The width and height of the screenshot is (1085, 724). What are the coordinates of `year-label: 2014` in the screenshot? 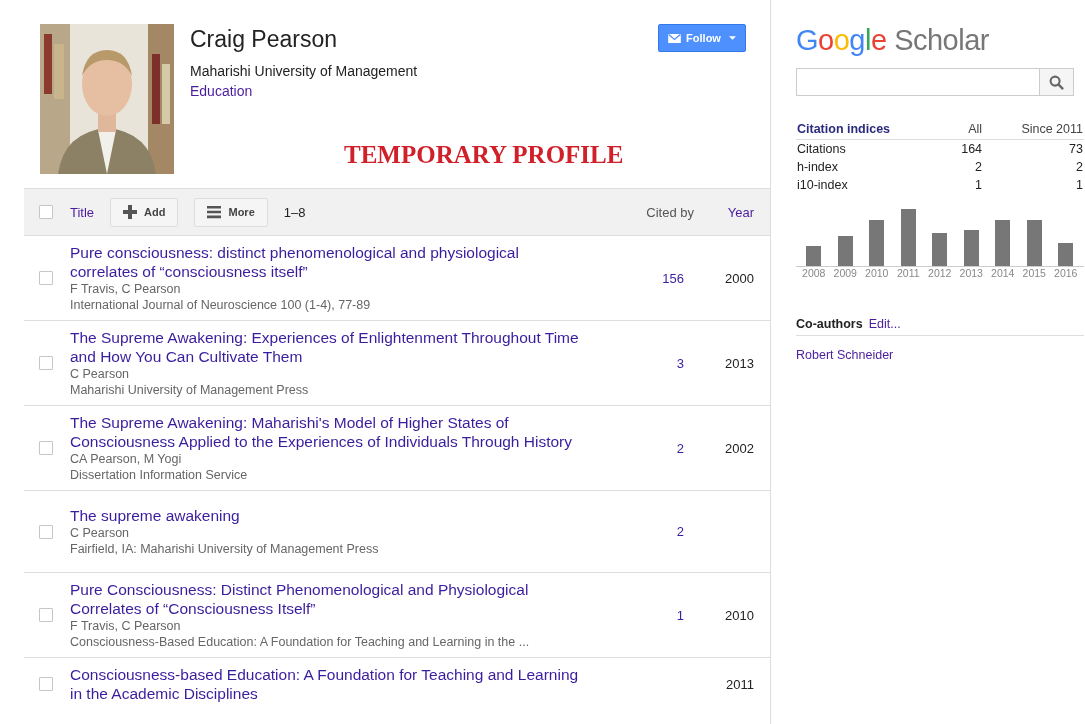 It's located at (1003, 273).